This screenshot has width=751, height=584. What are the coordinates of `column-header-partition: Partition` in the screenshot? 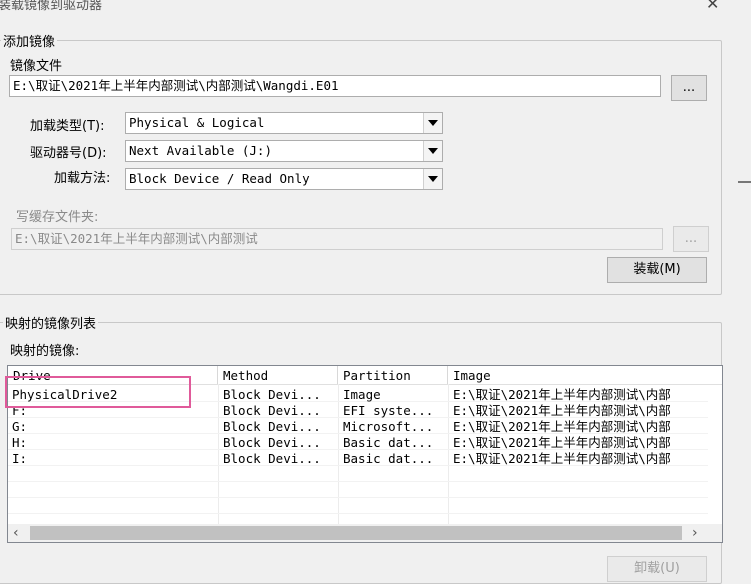 It's located at (393, 375).